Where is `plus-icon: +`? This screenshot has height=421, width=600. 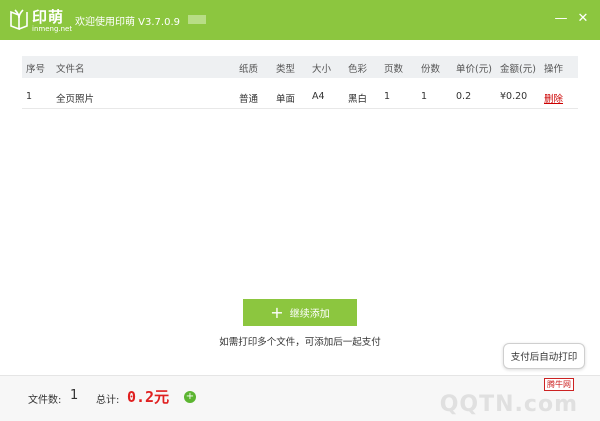
plus-icon: + is located at coordinates (277, 312).